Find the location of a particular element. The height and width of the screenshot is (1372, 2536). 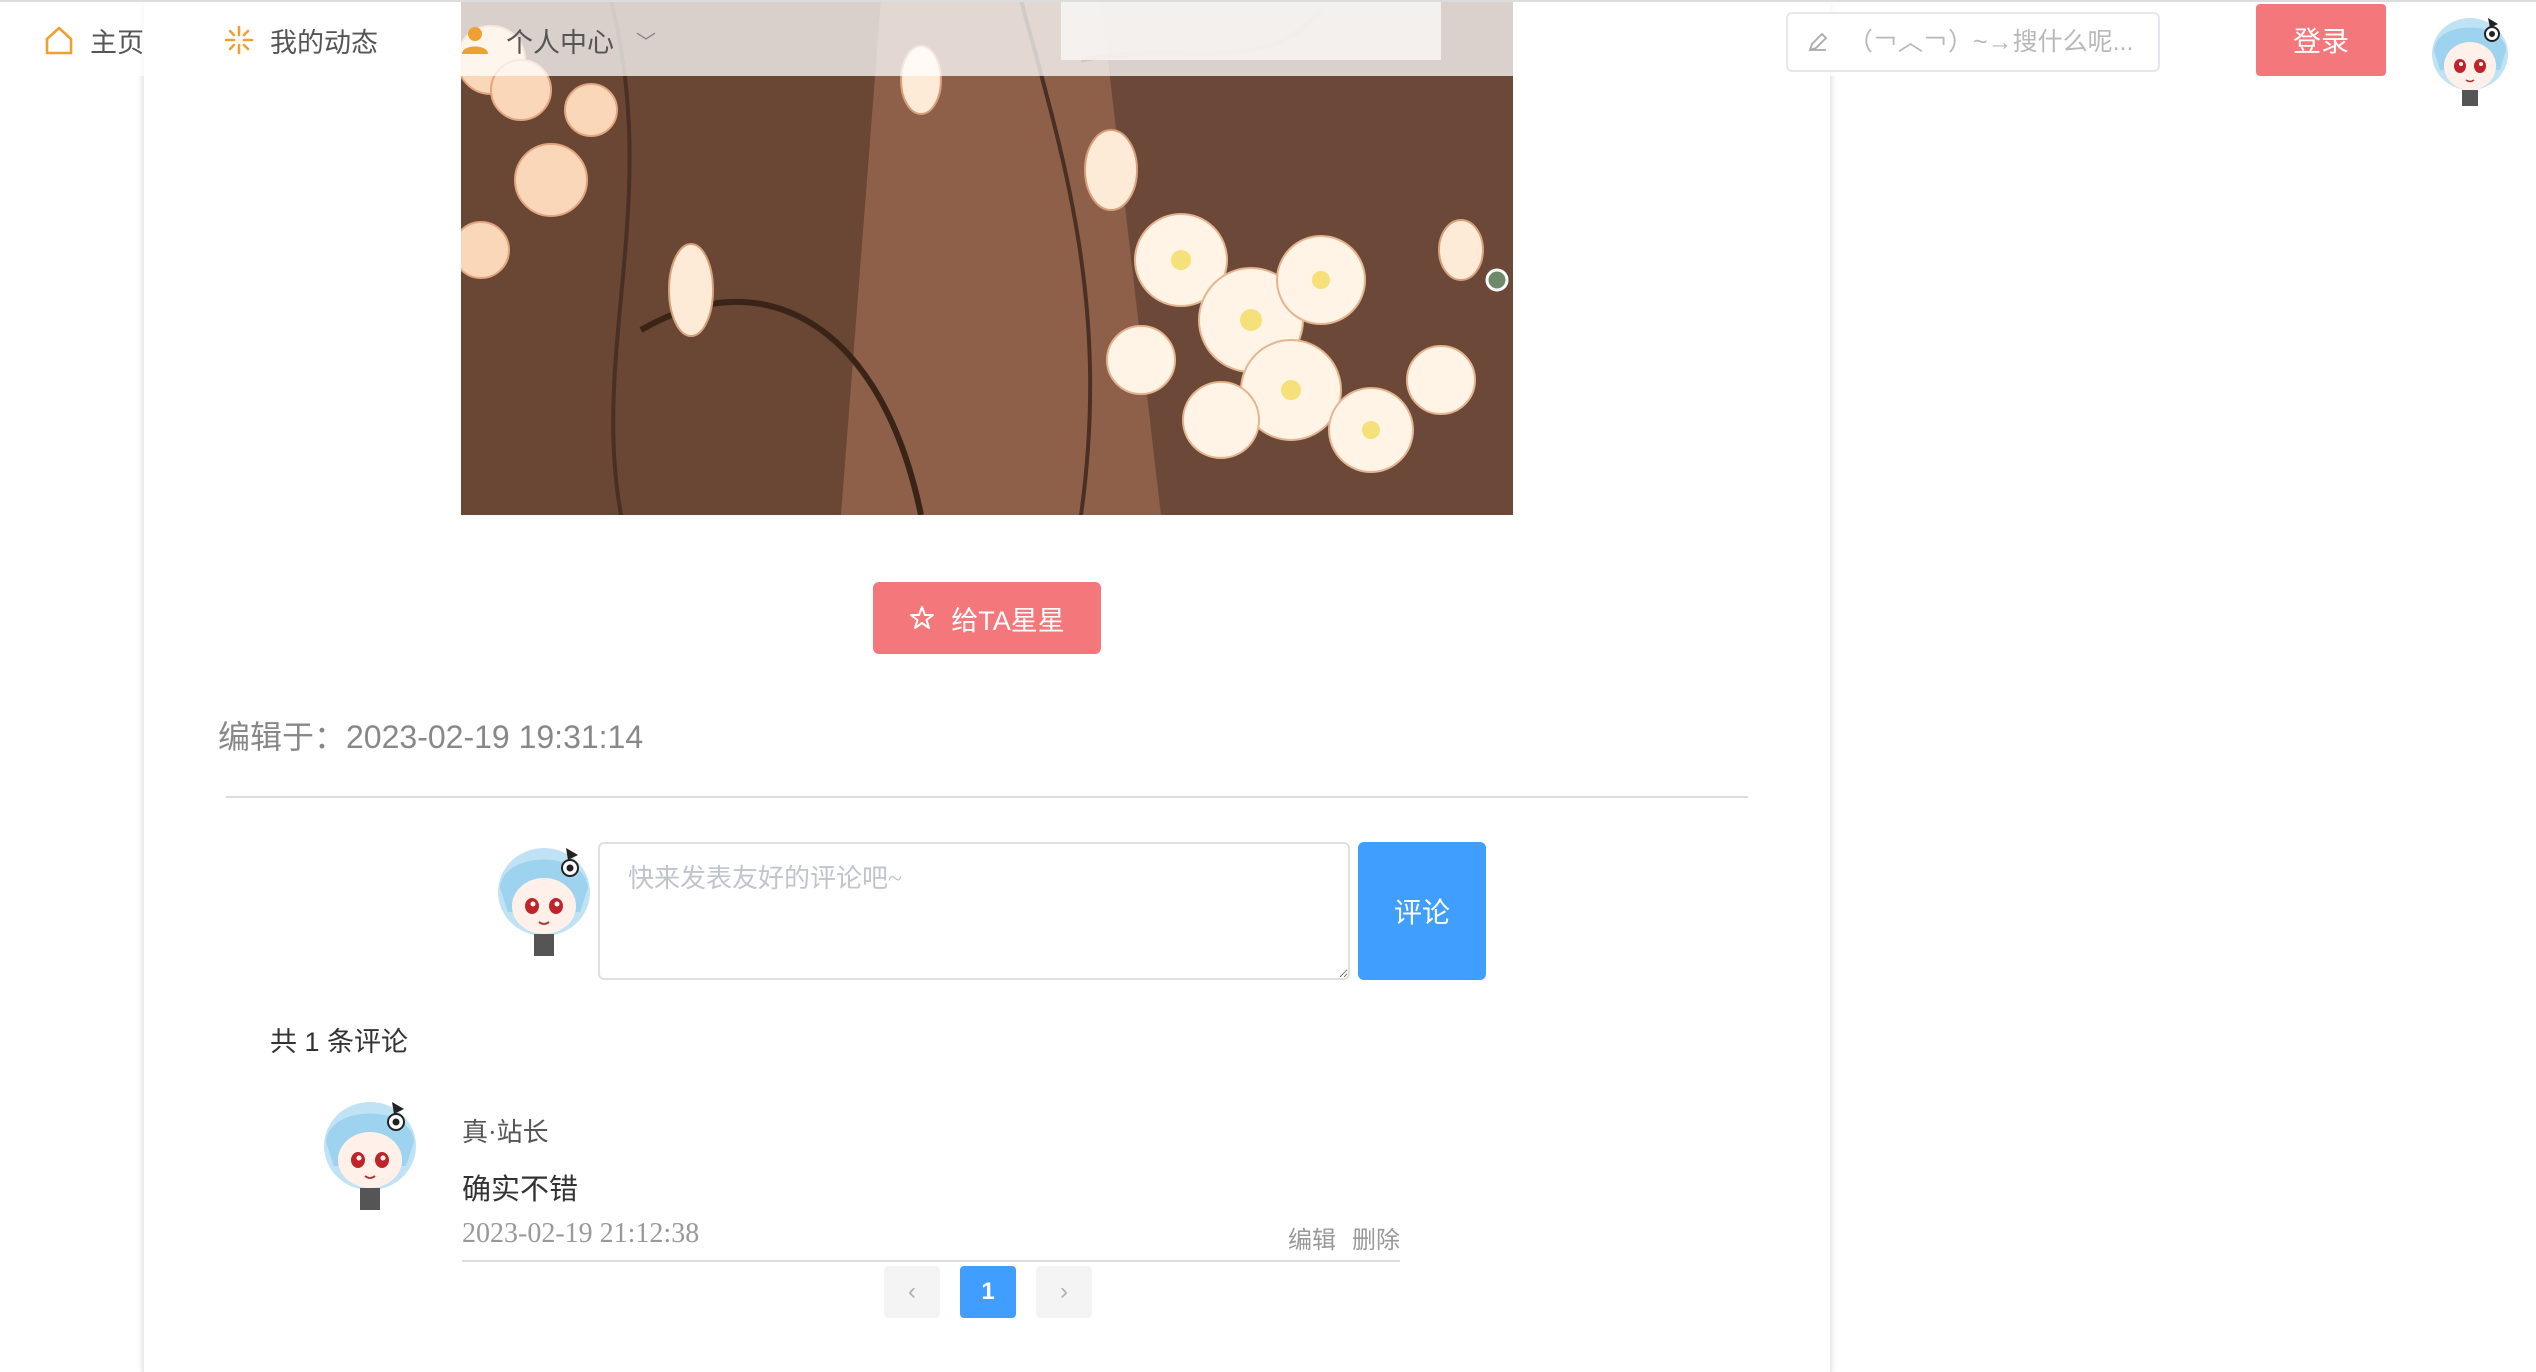

nav-dynamic: 我的动态 is located at coordinates (300, 40).